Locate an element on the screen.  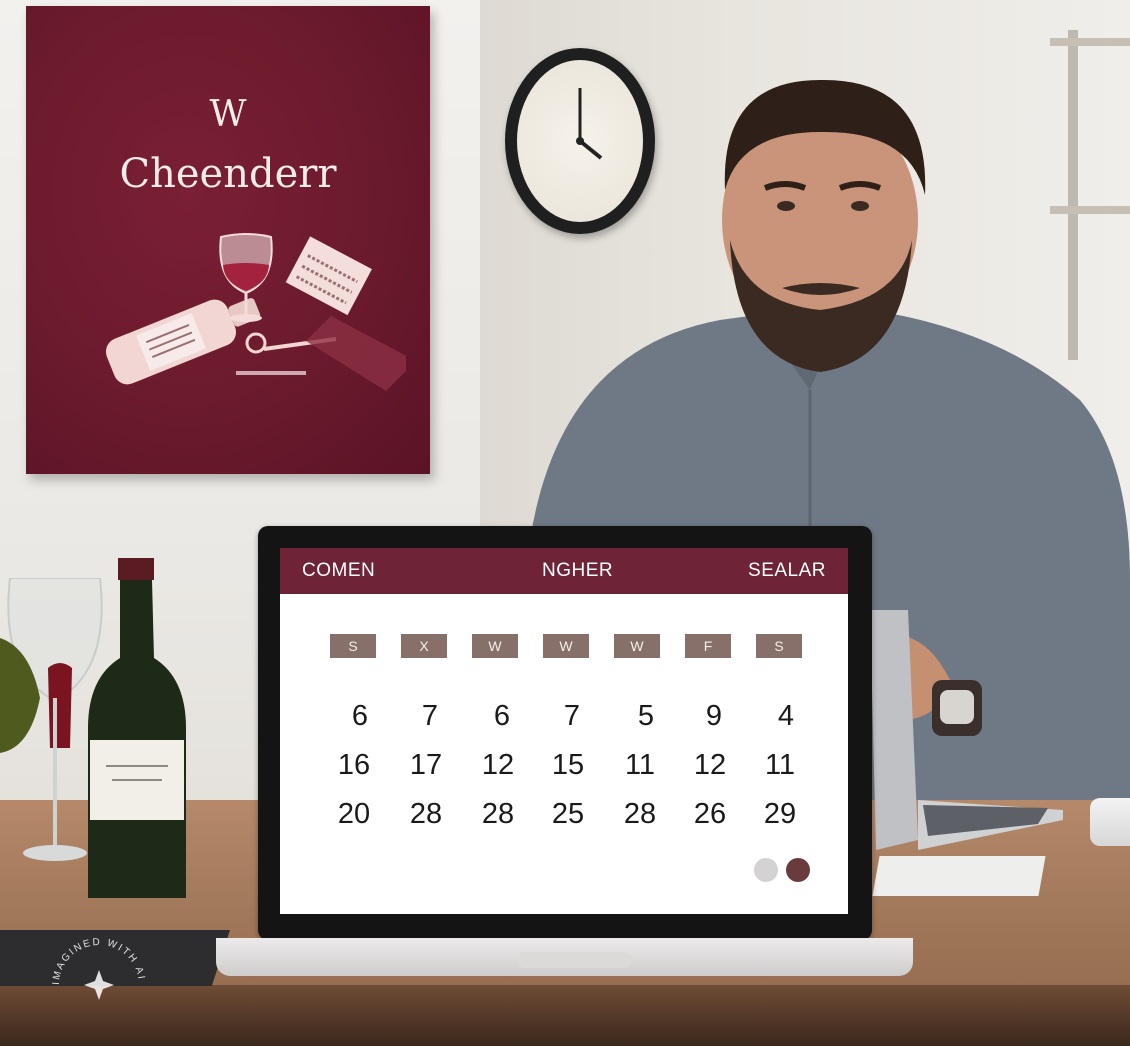
calendar-day: 29 is located at coordinates (780, 814).